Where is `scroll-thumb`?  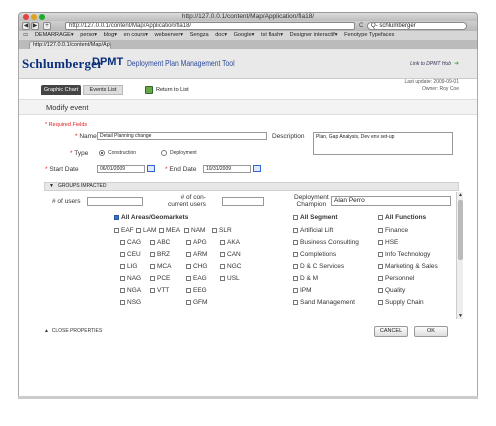 scroll-thumb is located at coordinates (460, 230).